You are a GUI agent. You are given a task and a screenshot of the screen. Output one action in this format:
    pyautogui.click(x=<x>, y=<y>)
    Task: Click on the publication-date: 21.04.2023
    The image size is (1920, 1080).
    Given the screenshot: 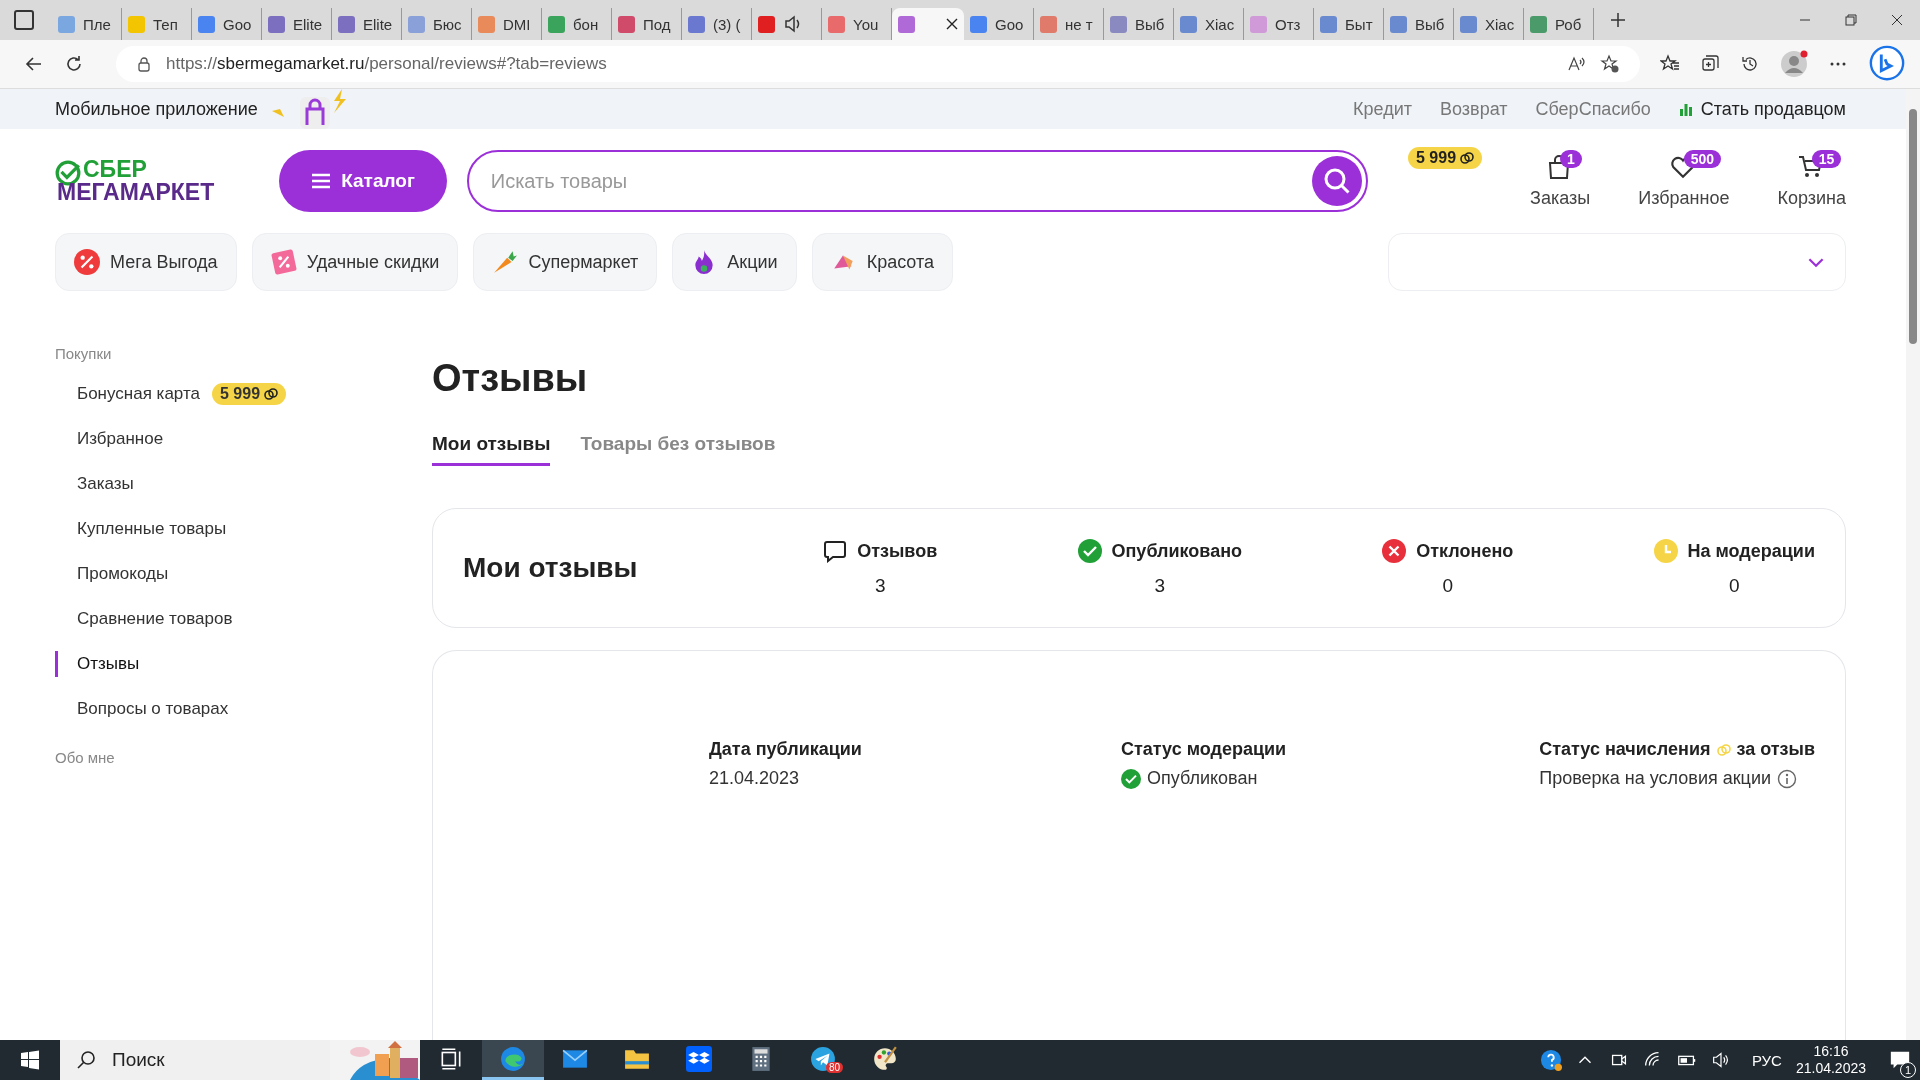 What is the action you would take?
    pyautogui.click(x=755, y=778)
    